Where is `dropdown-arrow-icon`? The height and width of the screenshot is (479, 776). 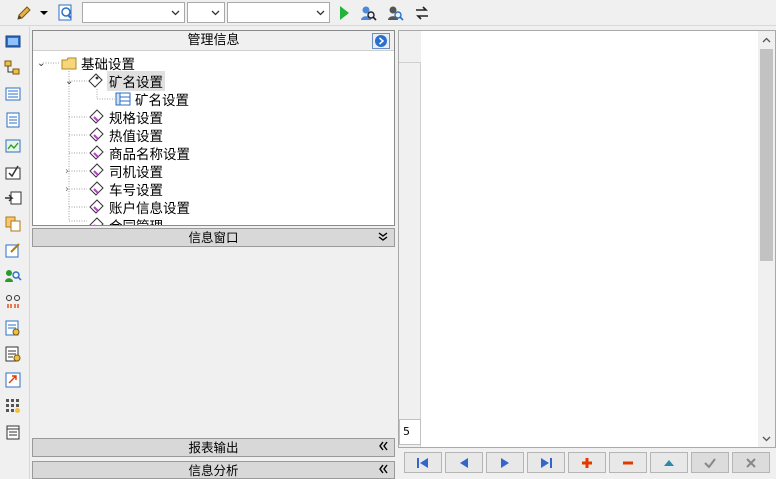
dropdown-arrow-icon is located at coordinates (44, 13).